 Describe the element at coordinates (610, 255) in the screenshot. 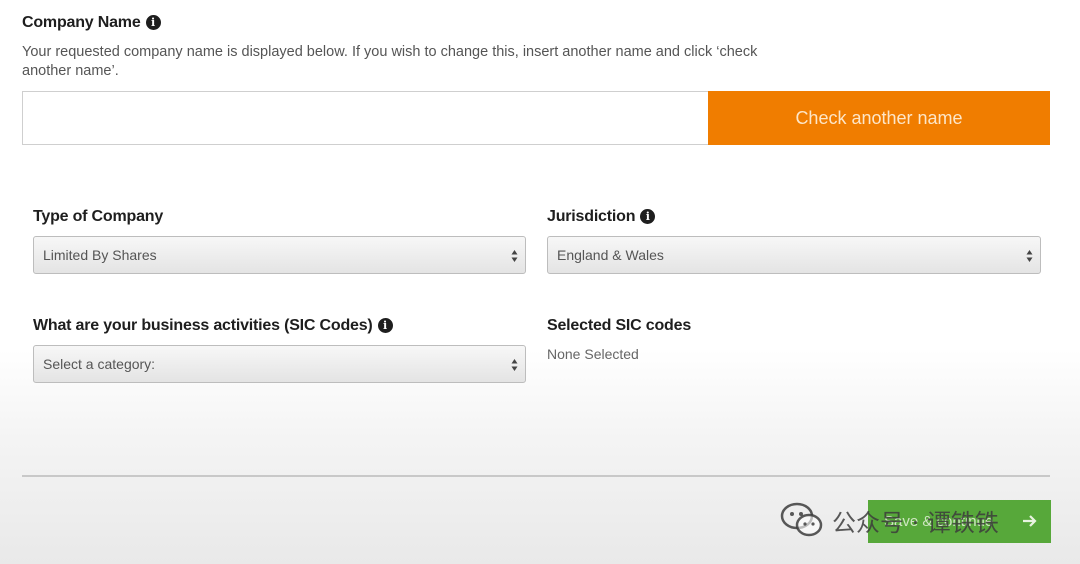

I see `jurisdiction-value: England & Wales` at that location.